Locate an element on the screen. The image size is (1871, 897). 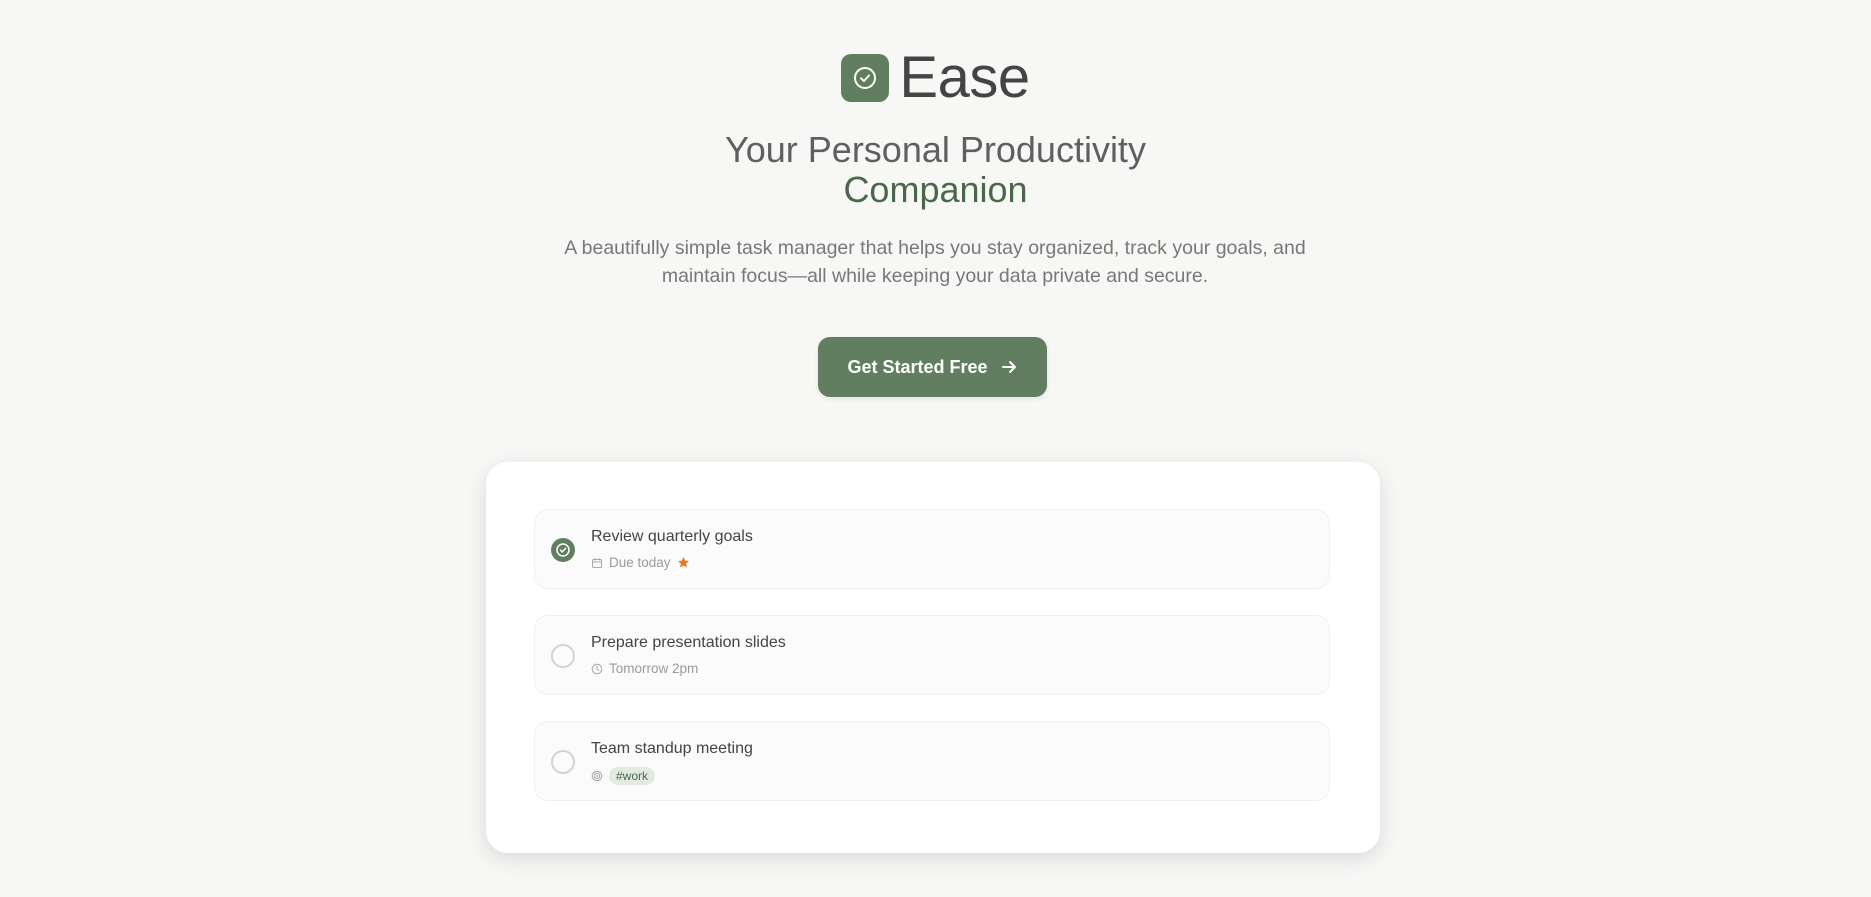
due-text: Due today is located at coordinates (640, 562).